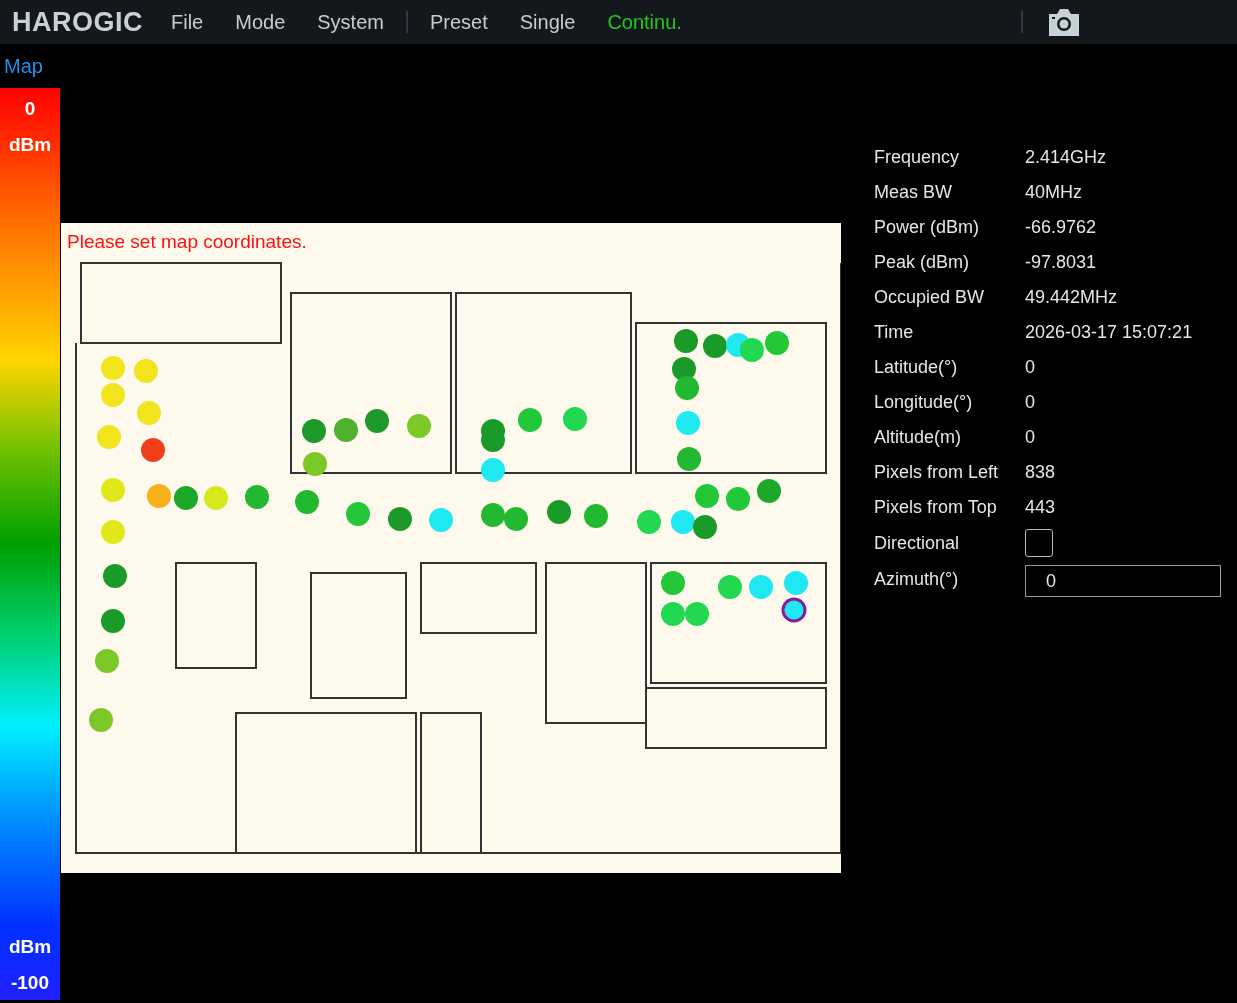  Describe the element at coordinates (930, 297) in the screenshot. I see `reading-label: Occupied BW` at that location.